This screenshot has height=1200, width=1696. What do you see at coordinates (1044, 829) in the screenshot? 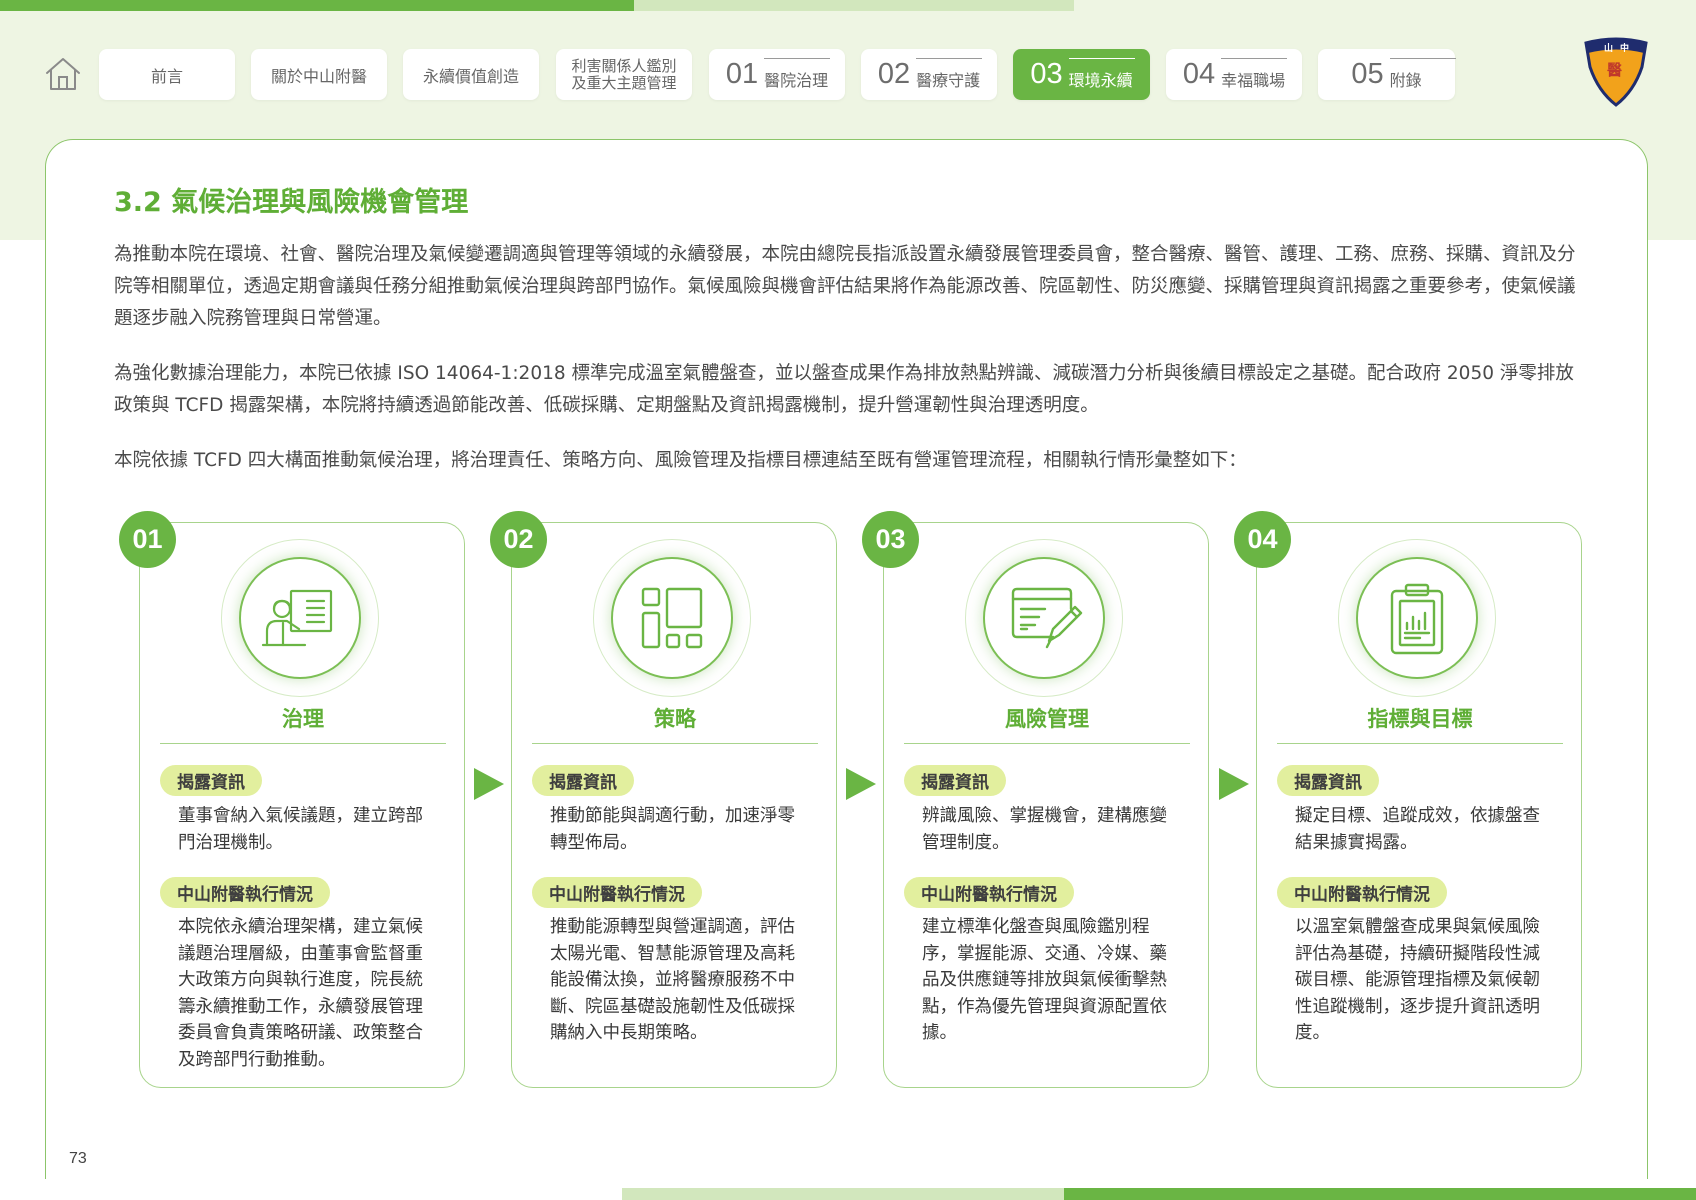
I see `disclosure-text: 辨識風險、掌握機會，建構應變管理制度。` at bounding box center [1044, 829].